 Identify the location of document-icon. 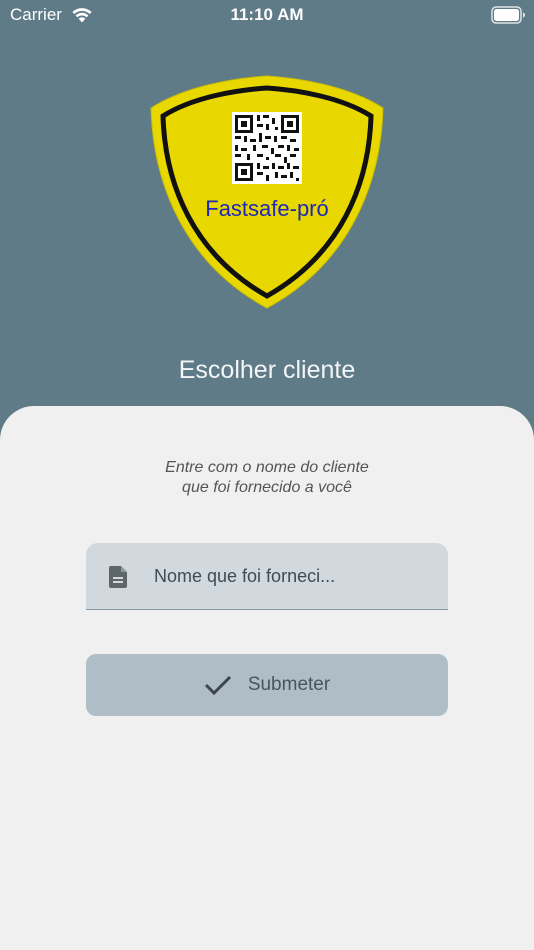
(118, 577).